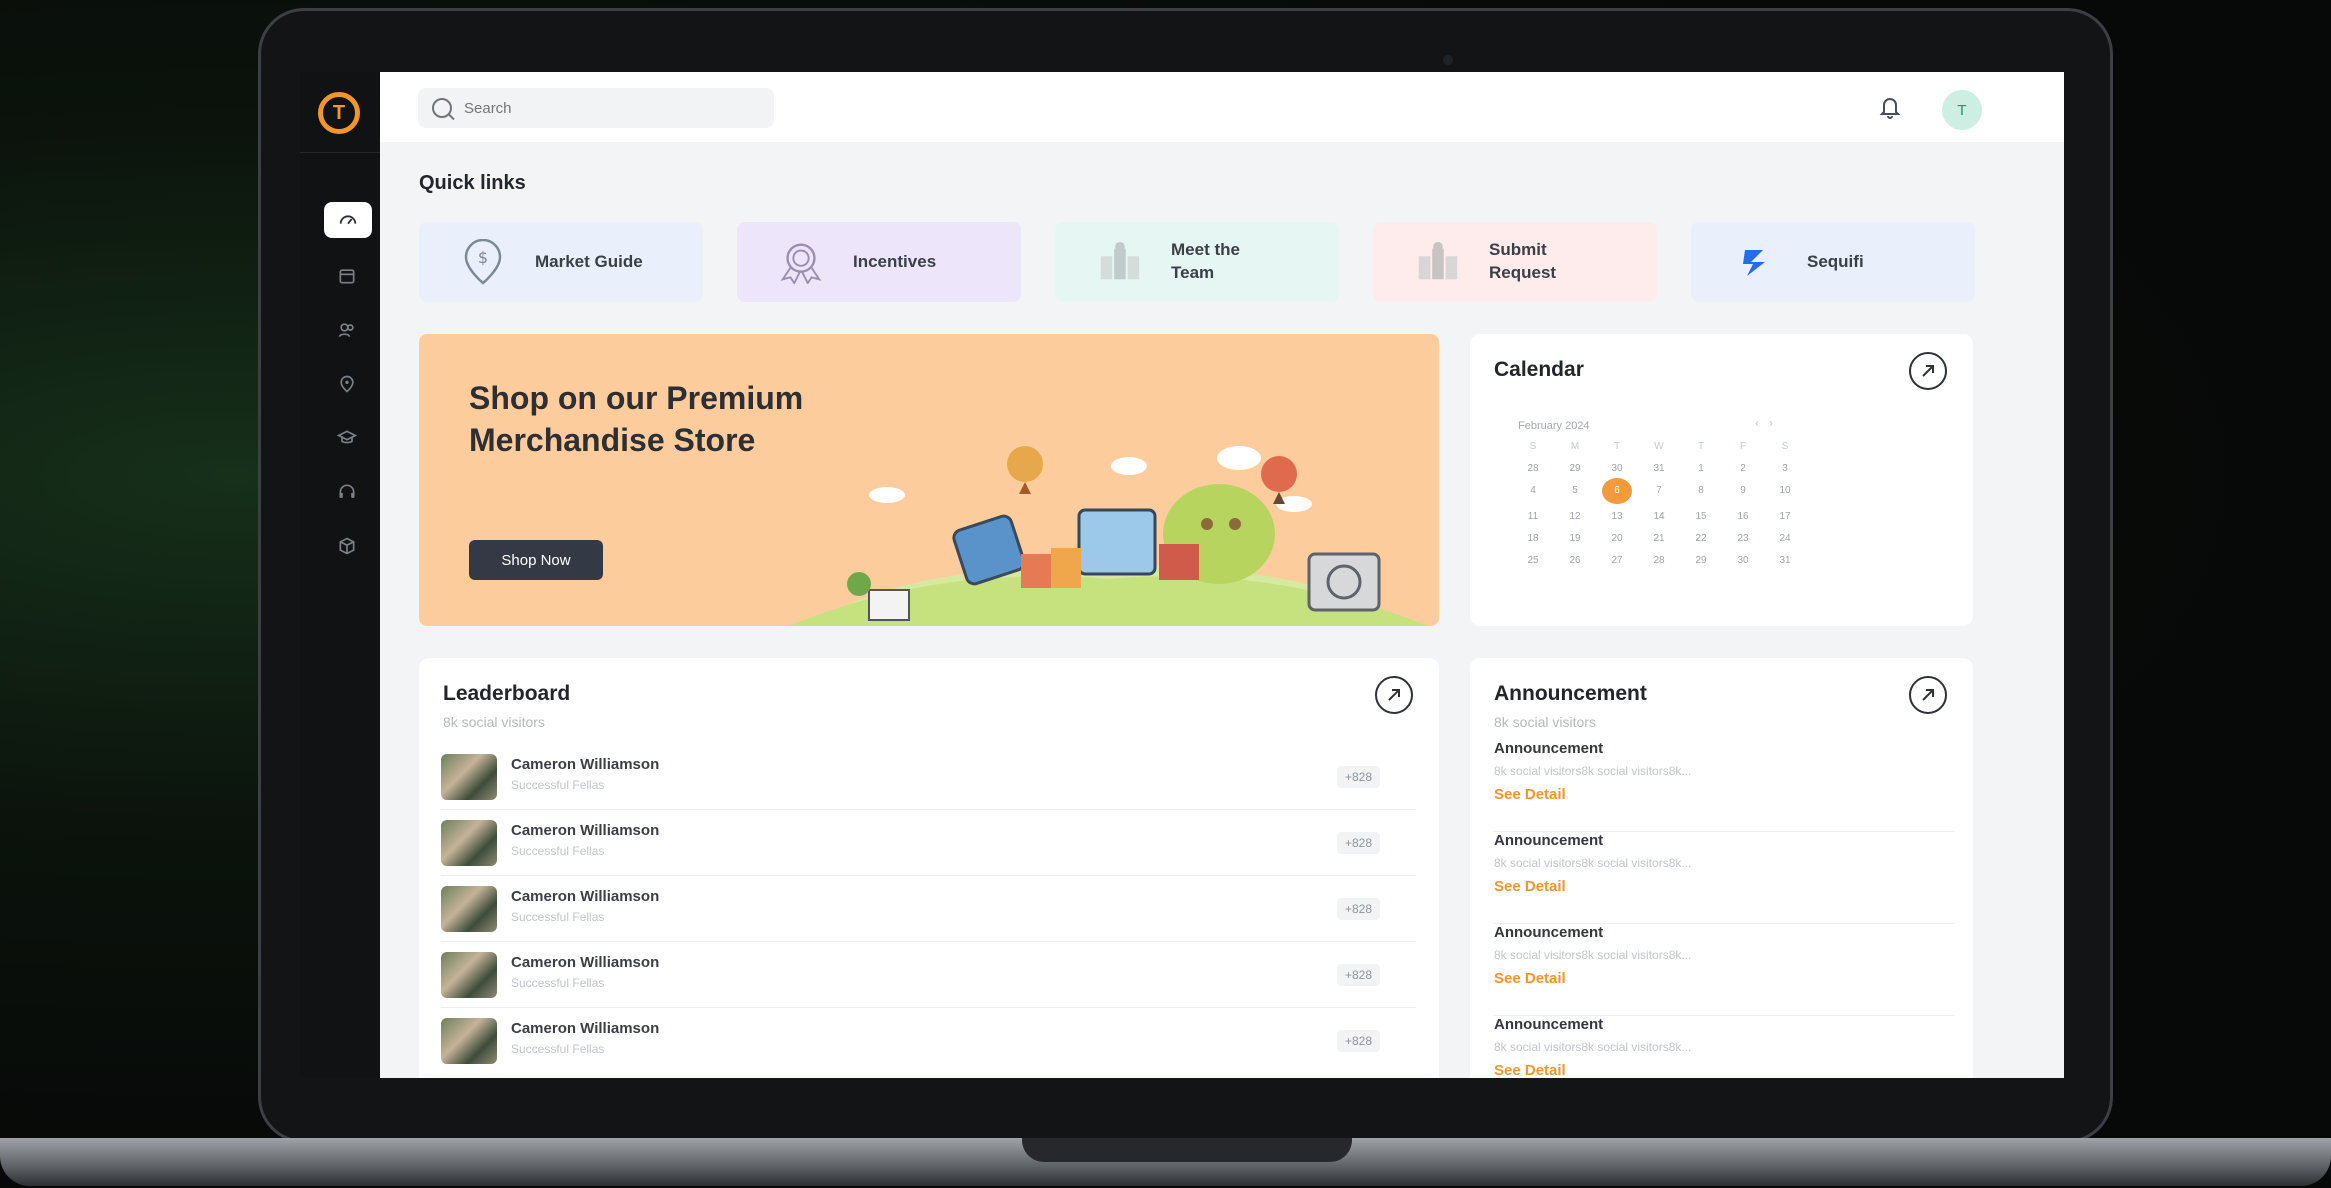 The image size is (2331, 1188). What do you see at coordinates (561, 262) in the screenshot?
I see `quick-link-market-guide: $ Market Guide` at bounding box center [561, 262].